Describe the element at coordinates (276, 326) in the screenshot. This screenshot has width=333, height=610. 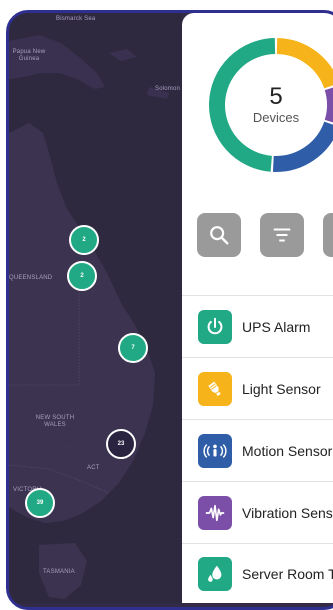
I see `device-name: UPS Alarm` at that location.